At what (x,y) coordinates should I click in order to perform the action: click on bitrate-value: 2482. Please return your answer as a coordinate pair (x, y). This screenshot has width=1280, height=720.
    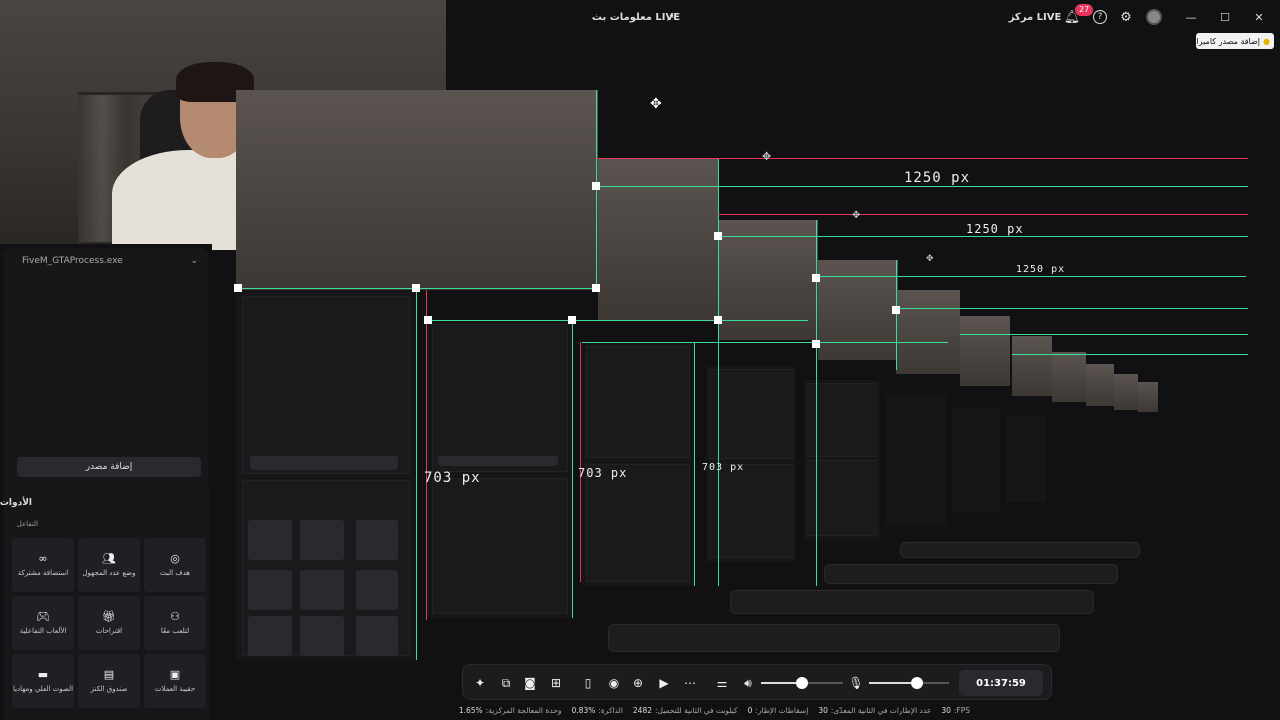
    Looking at the image, I should click on (642, 710).